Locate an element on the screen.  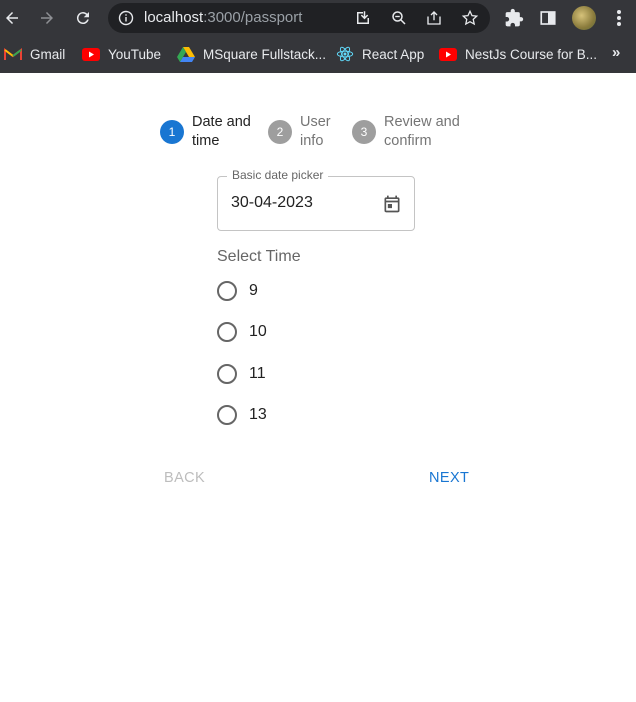
date-picker-label: Basic date picker is located at coordinates (278, 175).